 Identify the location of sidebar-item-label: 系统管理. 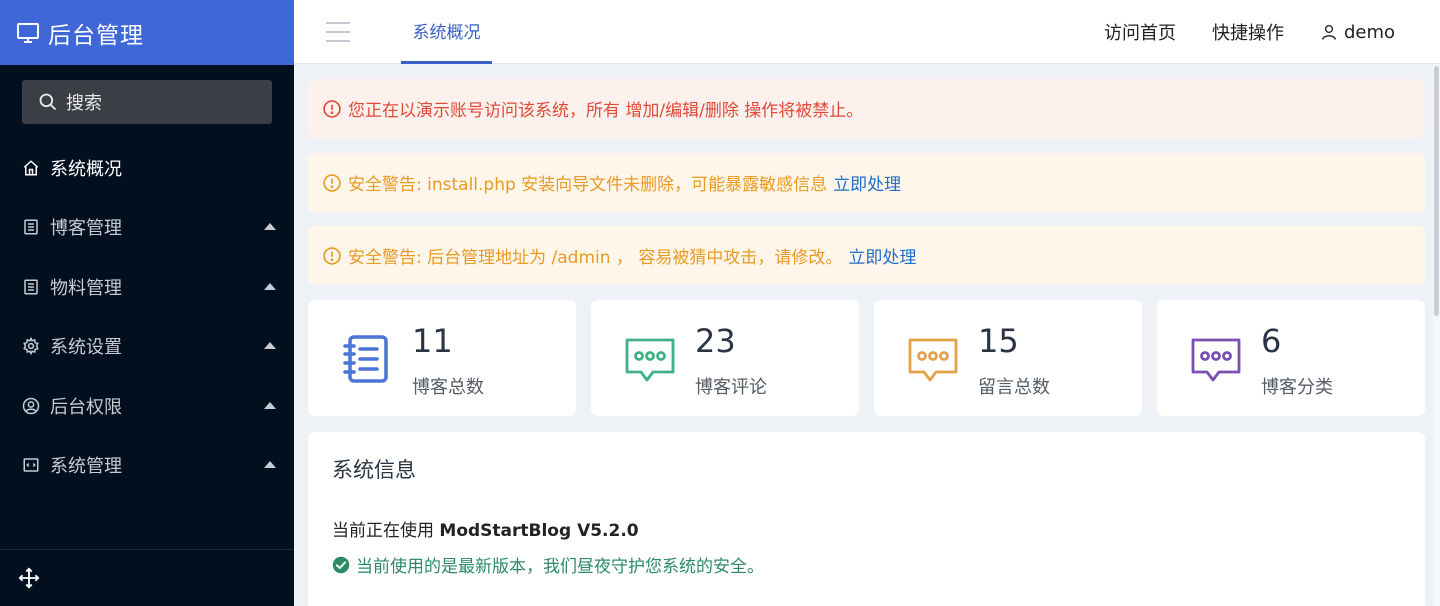
(86, 467).